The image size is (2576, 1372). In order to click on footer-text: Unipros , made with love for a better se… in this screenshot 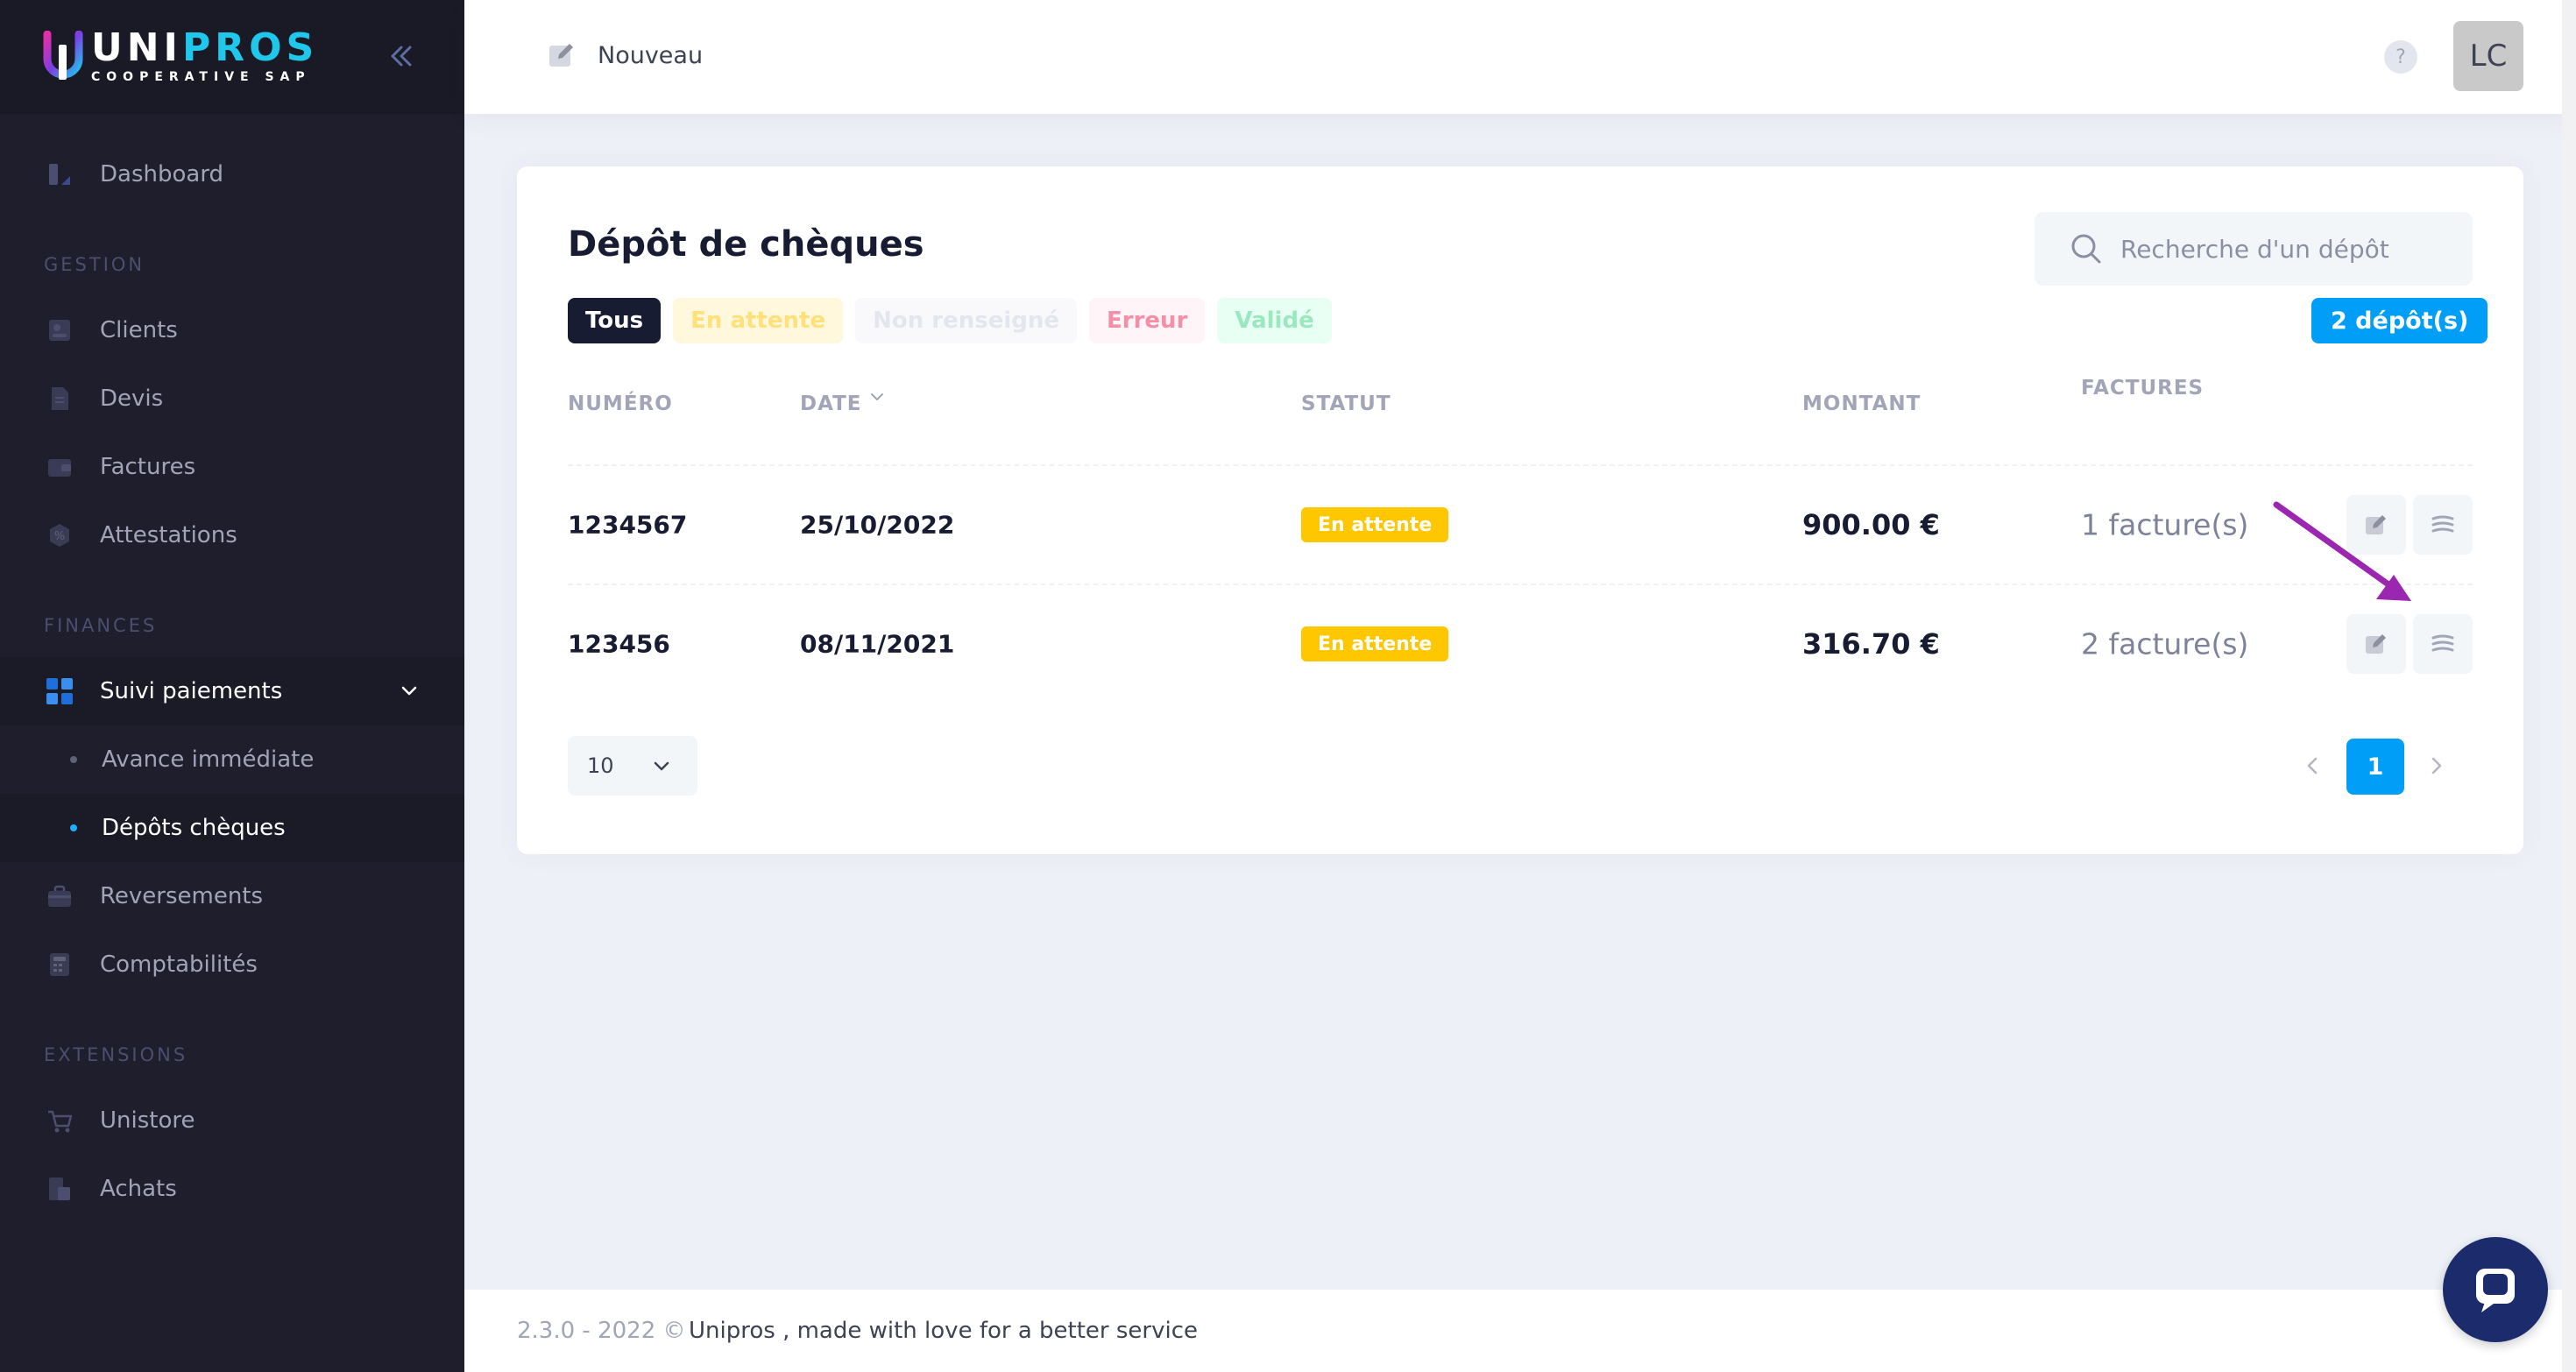, I will do `click(944, 1331)`.